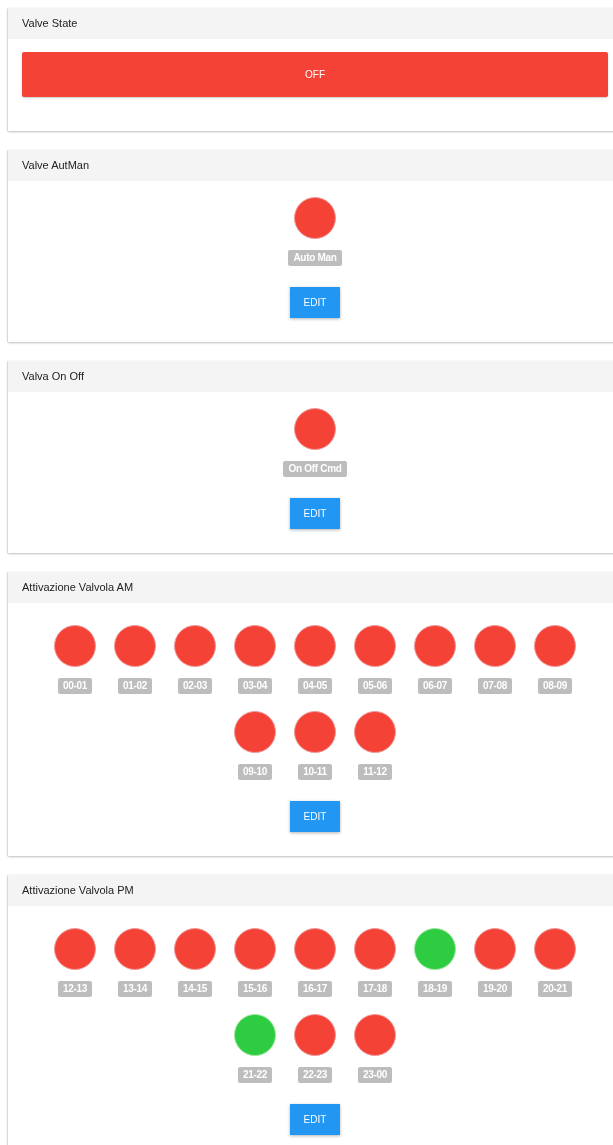 The height and width of the screenshot is (1145, 613). Describe the element at coordinates (555, 686) in the screenshot. I see `led-label: 08-09` at that location.